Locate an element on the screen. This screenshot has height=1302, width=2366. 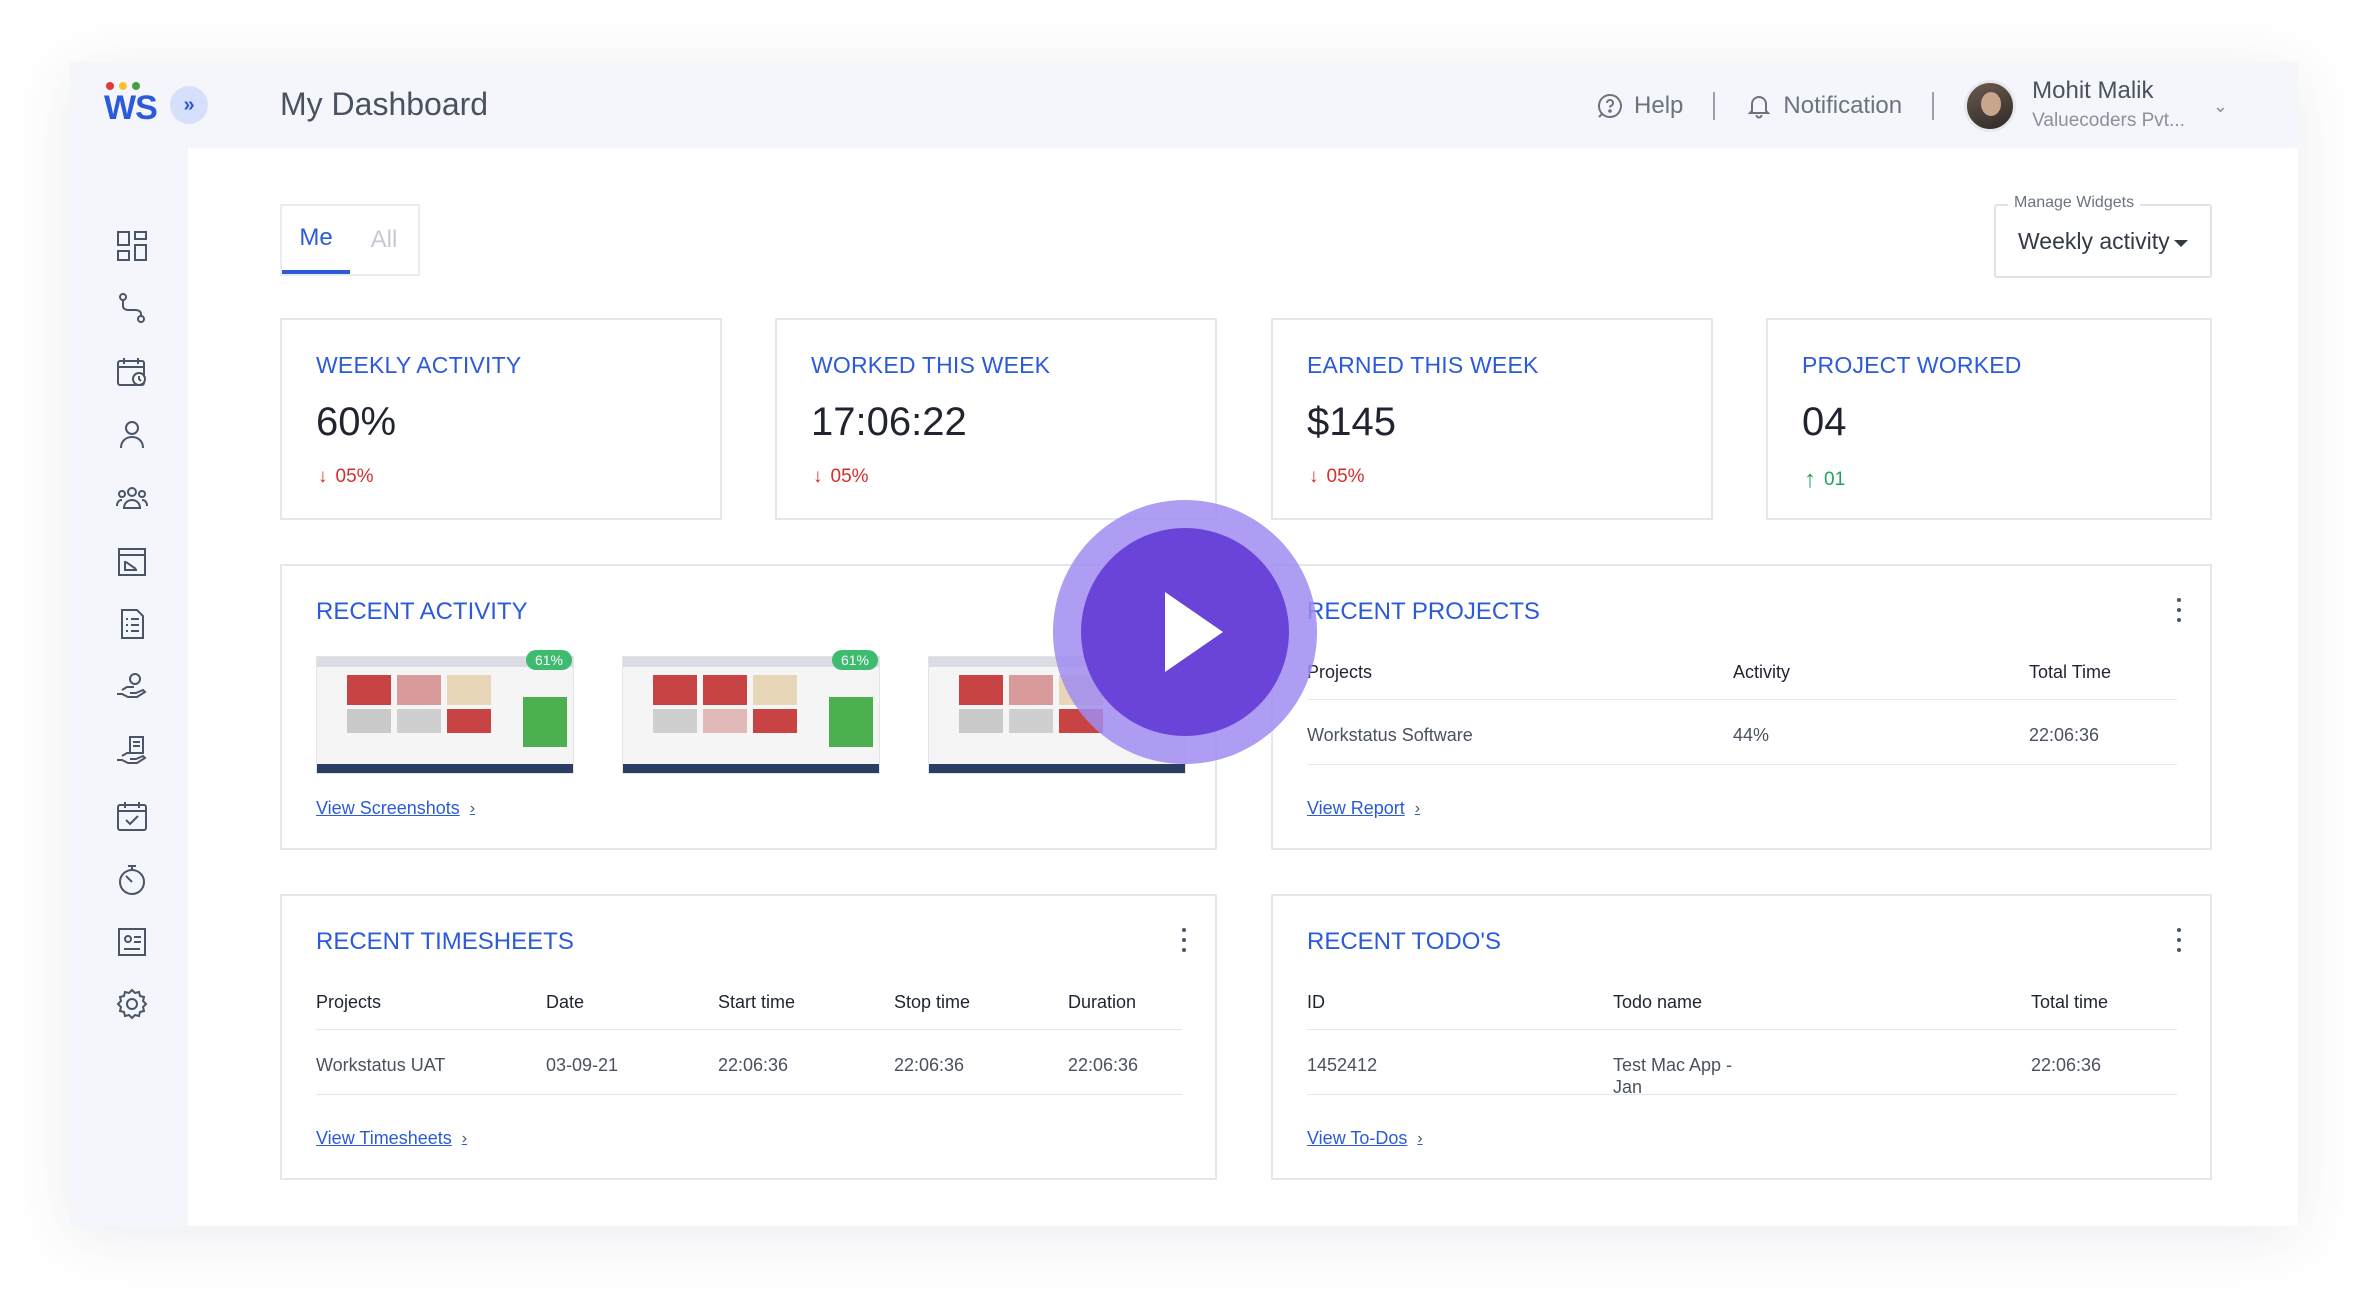
avatar is located at coordinates (1990, 106).